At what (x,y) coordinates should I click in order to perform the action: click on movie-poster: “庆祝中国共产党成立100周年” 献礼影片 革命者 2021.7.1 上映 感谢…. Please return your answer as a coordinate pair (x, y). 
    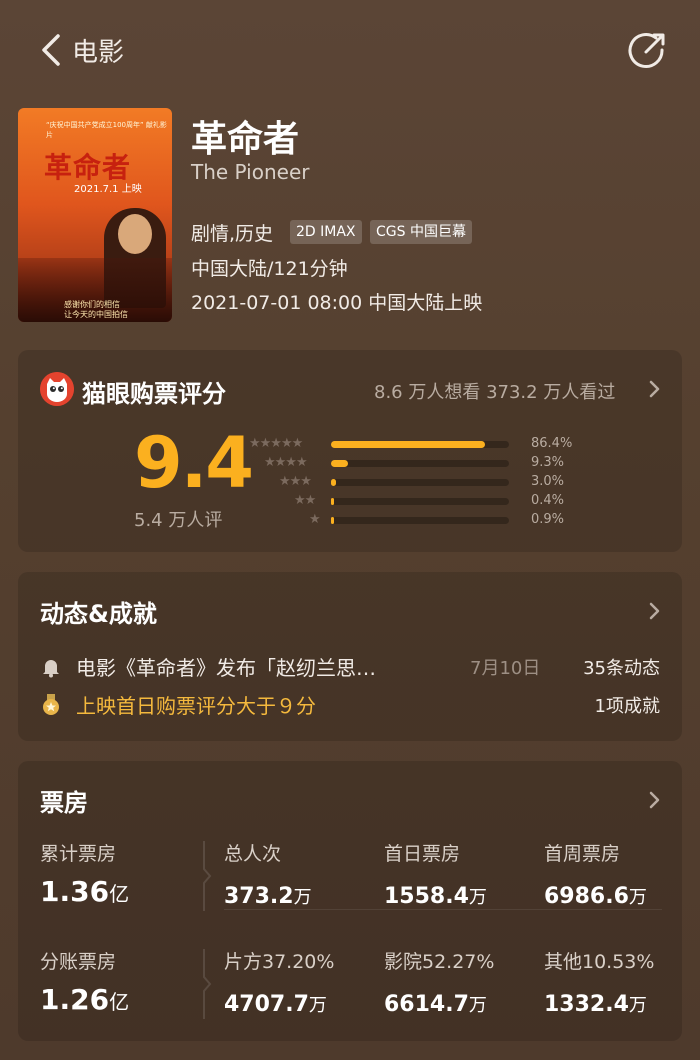
    Looking at the image, I should click on (95, 215).